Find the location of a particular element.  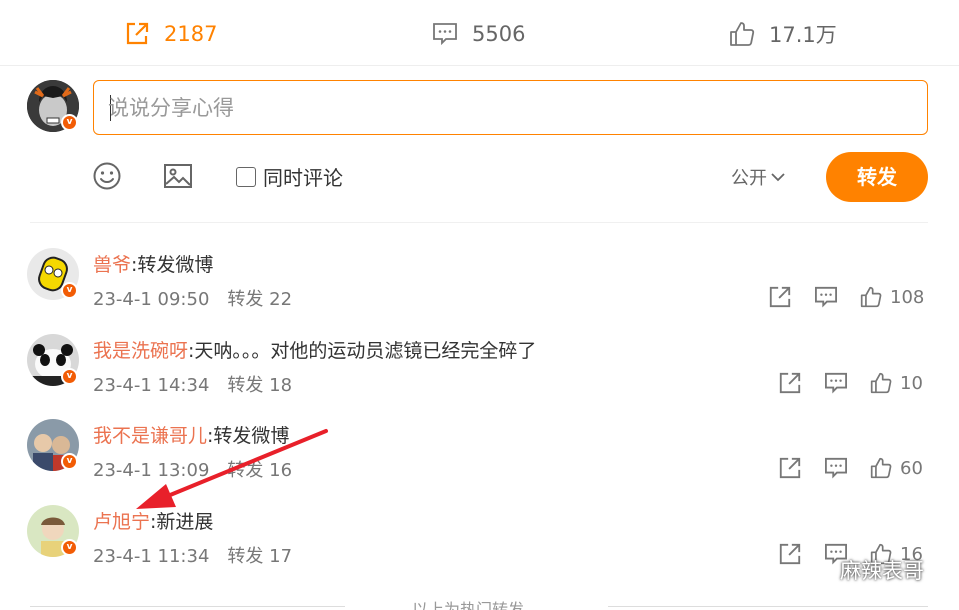

also-comment-label: 同时评论 is located at coordinates (303, 178).